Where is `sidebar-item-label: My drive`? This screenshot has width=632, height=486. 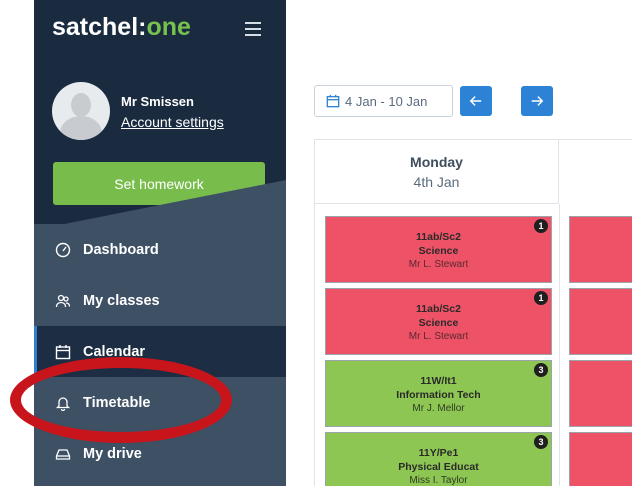
sidebar-item-label: My drive is located at coordinates (112, 453).